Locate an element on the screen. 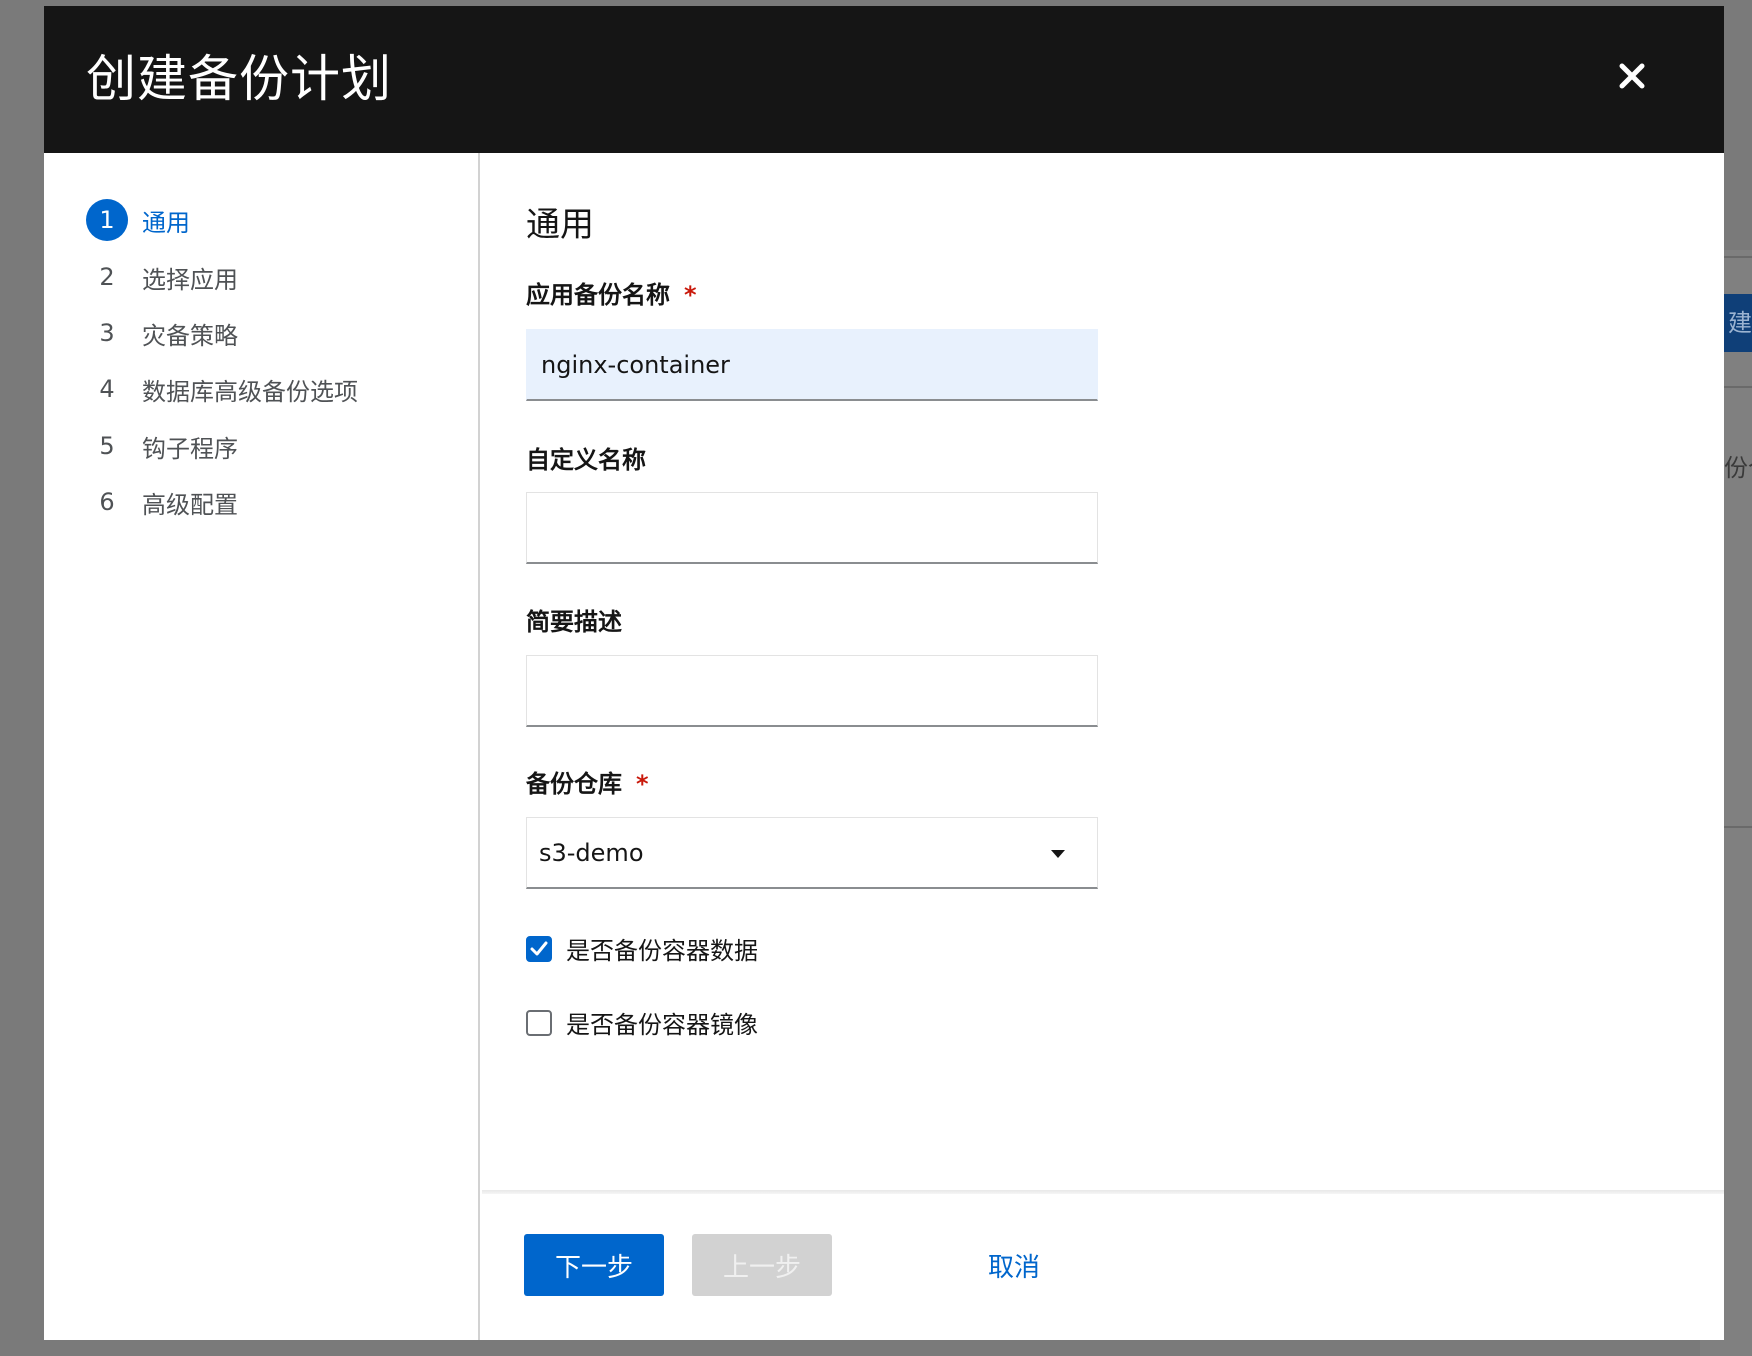 This screenshot has height=1356, width=1752. description-label: 简要描述 is located at coordinates (574, 622).